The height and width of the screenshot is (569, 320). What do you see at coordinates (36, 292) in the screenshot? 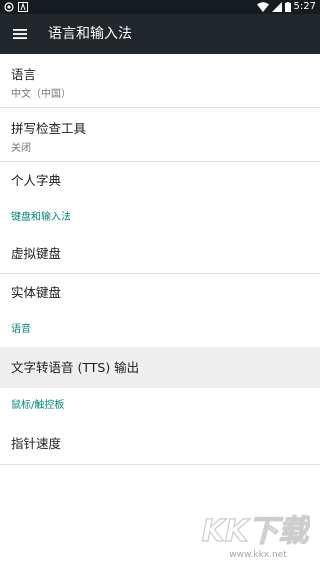
I see `physical-keyboard-title: 实体键盘` at bounding box center [36, 292].